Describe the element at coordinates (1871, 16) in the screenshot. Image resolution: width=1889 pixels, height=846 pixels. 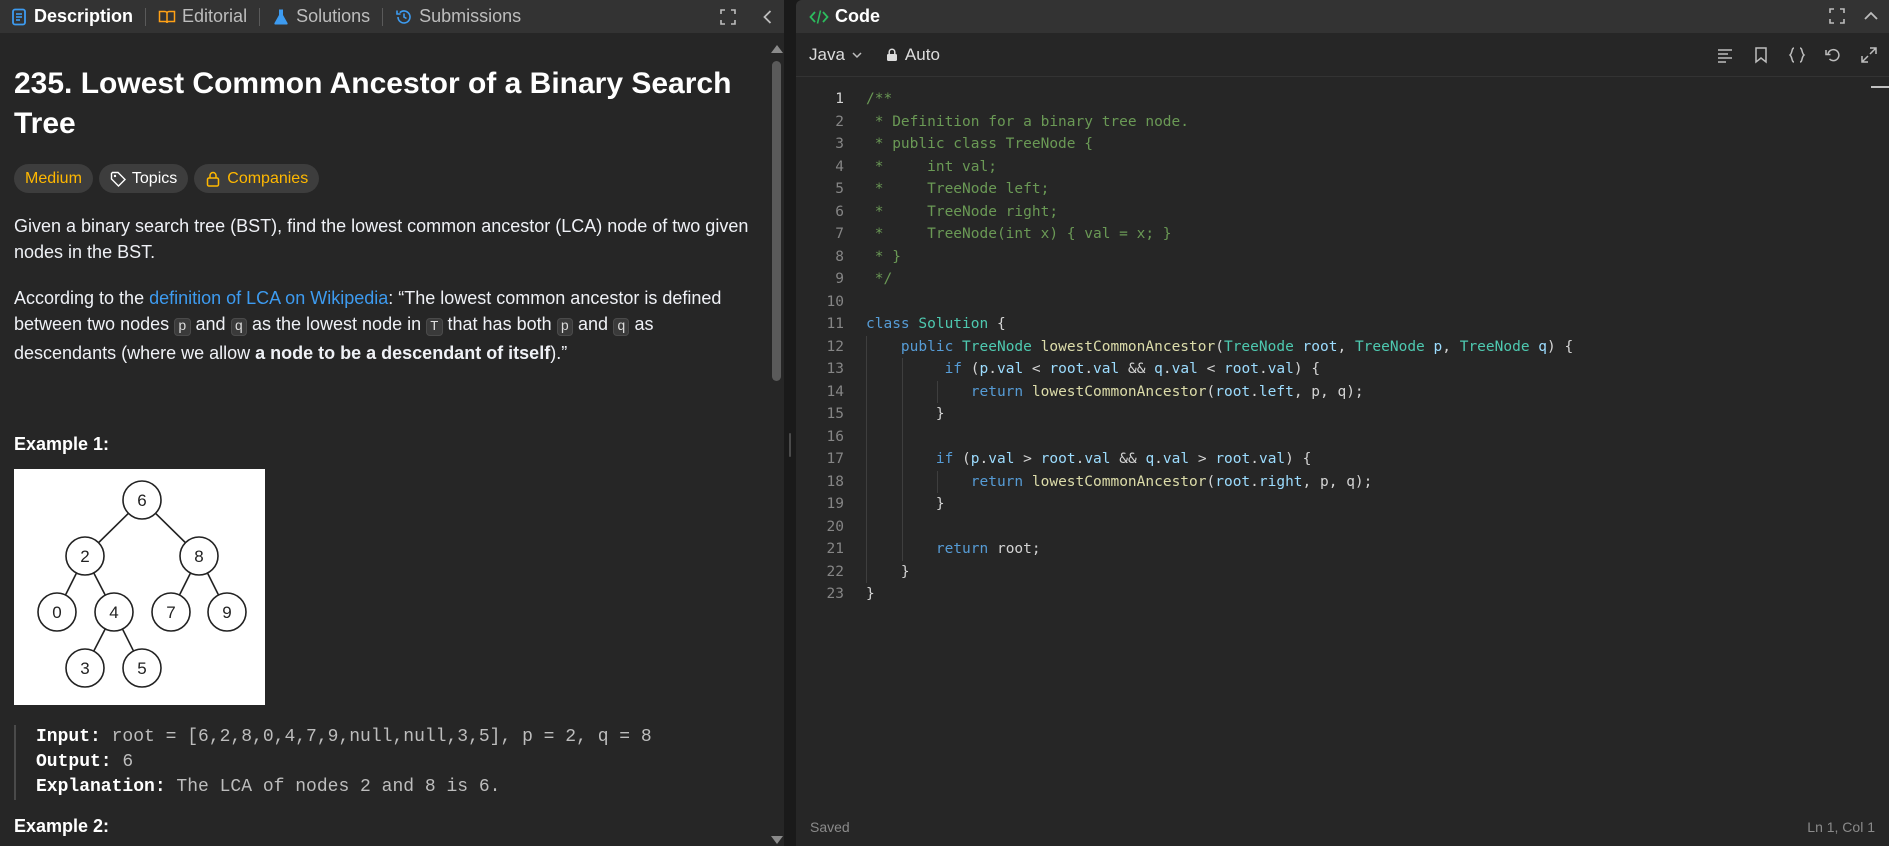
I see `chevron-up-icon` at that location.